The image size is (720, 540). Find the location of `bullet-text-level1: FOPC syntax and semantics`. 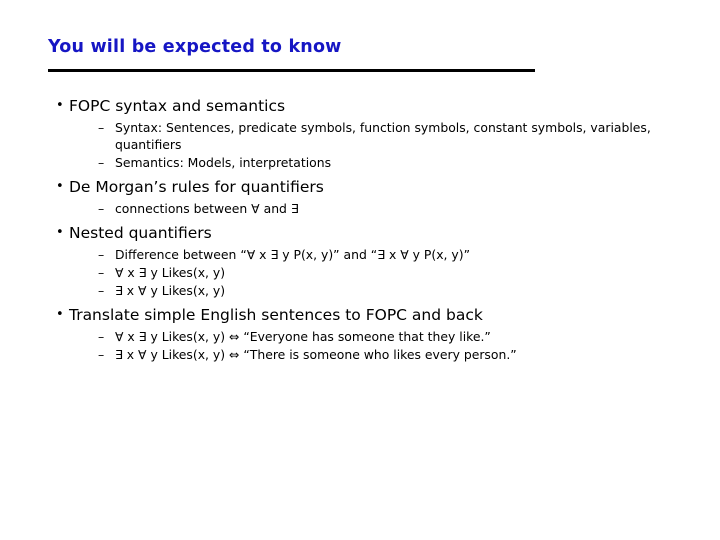

bullet-text-level1: FOPC syntax and semantics is located at coordinates (177, 106).